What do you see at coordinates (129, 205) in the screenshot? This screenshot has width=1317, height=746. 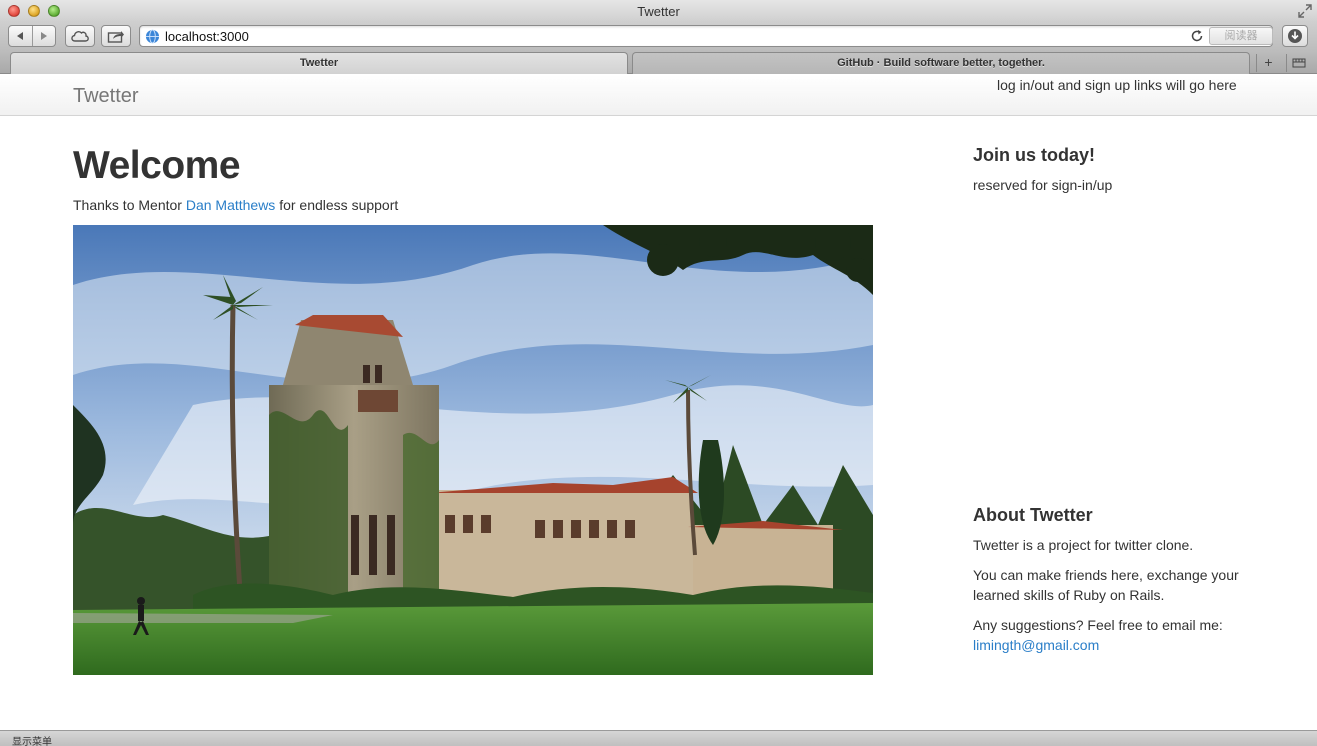 I see `thanks-prefix: Thanks to Mentor` at bounding box center [129, 205].